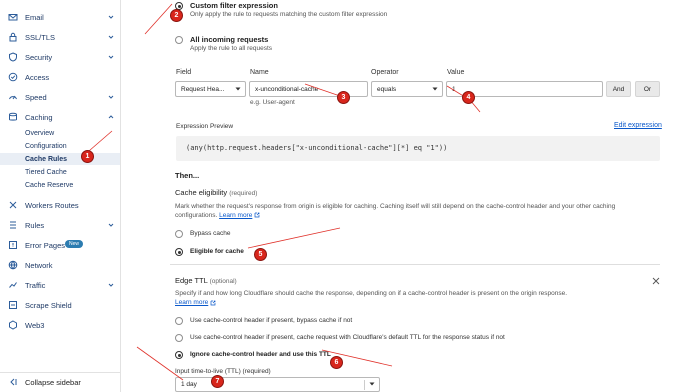 Image resolution: width=690 pixels, height=392 pixels. Describe the element at coordinates (60, 285) in the screenshot. I see `sidebar-item-traffic: Traffic` at that location.